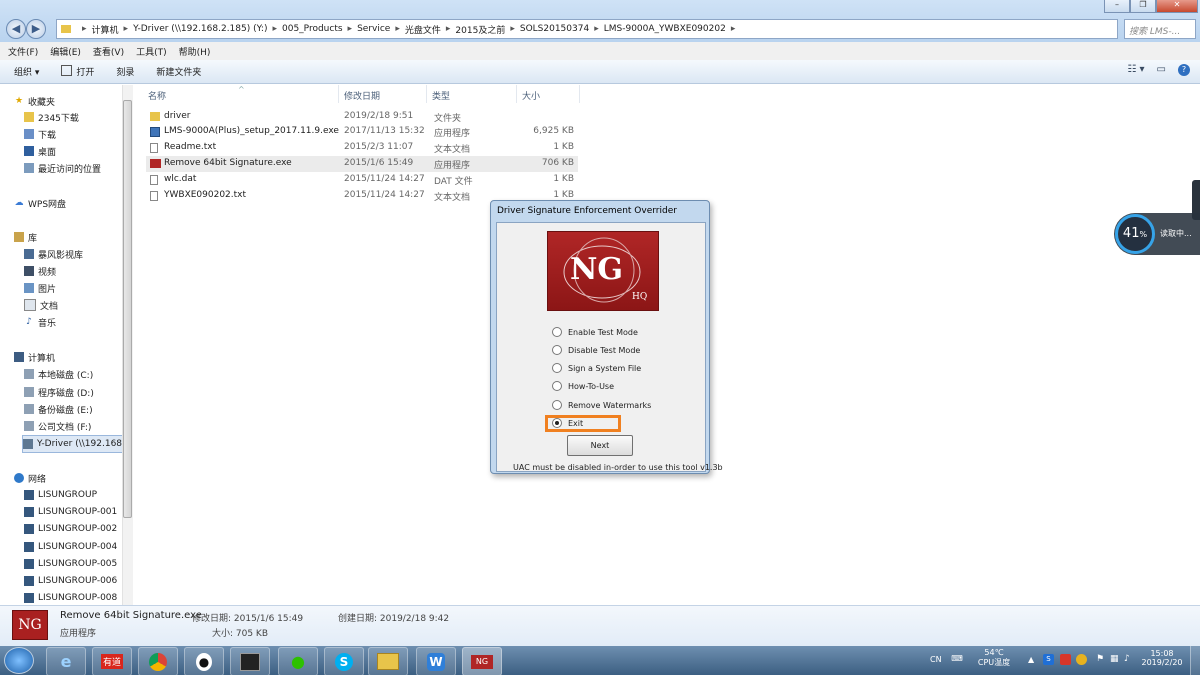 This screenshot has width=1200, height=676. Describe the element at coordinates (1143, 6) in the screenshot. I see `maximize-button: ❐` at that location.